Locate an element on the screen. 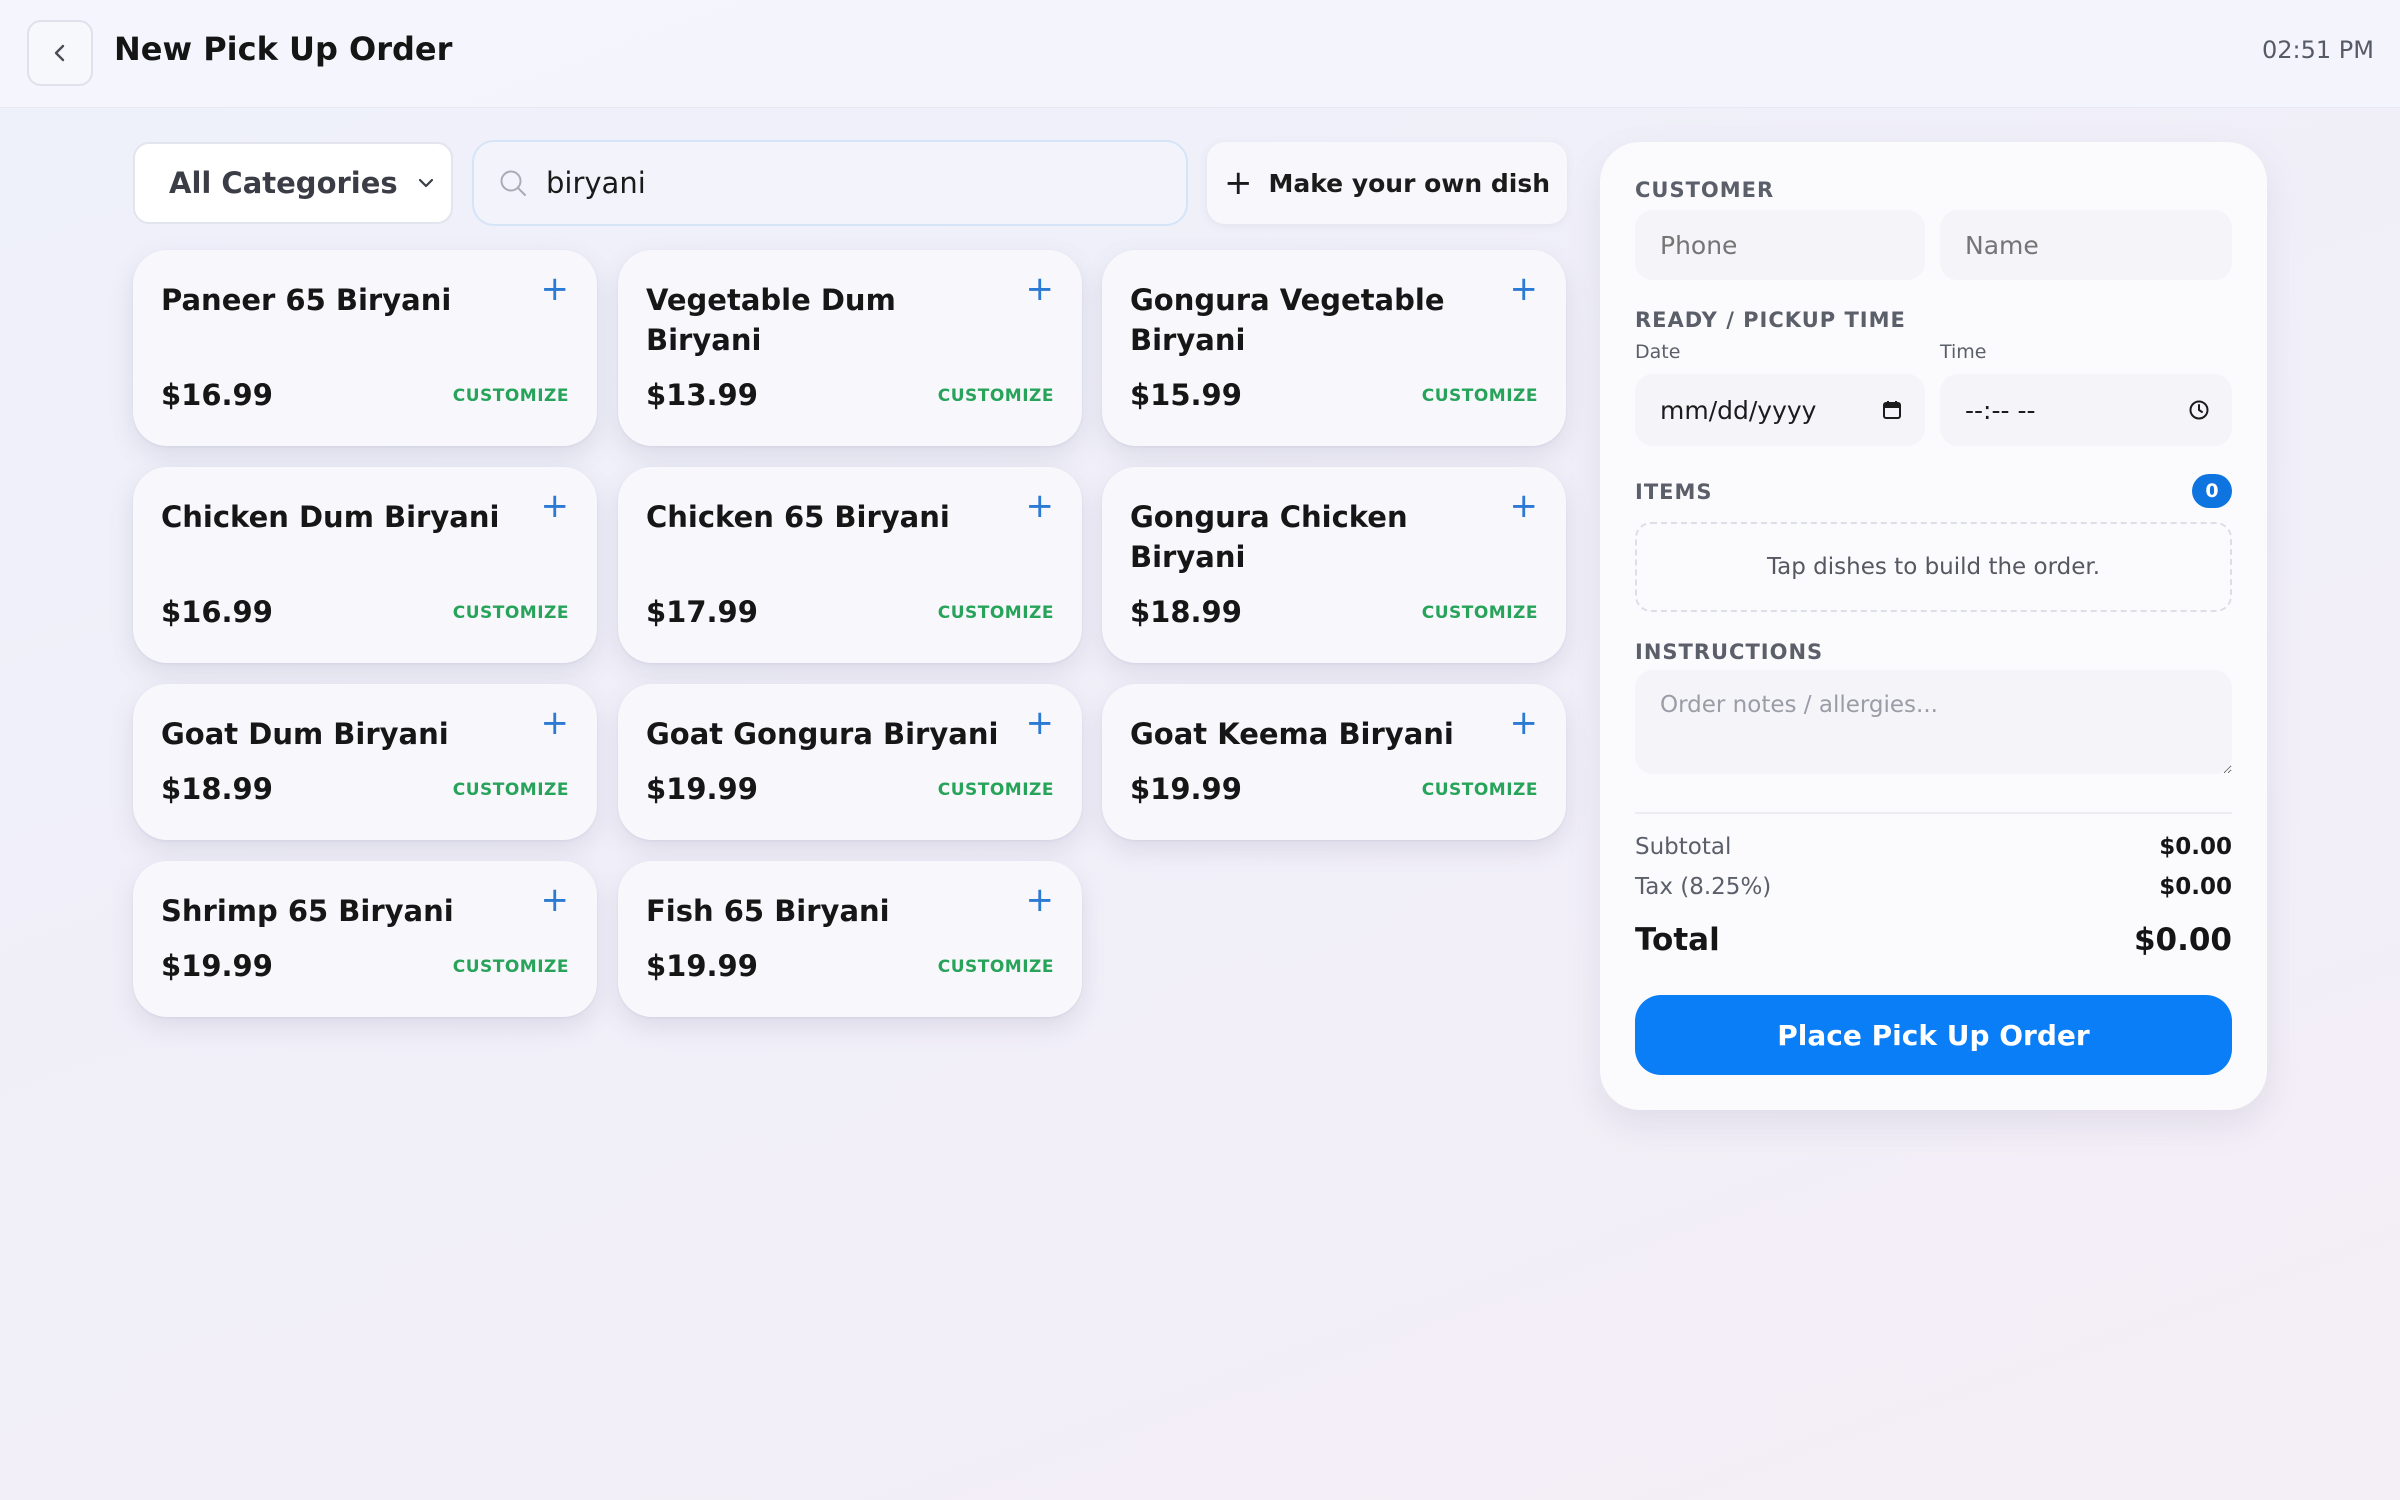 This screenshot has width=2400, height=1500. dish-card: Paneer 65 Biryani + $16.99 CUSTOMIZE is located at coordinates (365, 348).